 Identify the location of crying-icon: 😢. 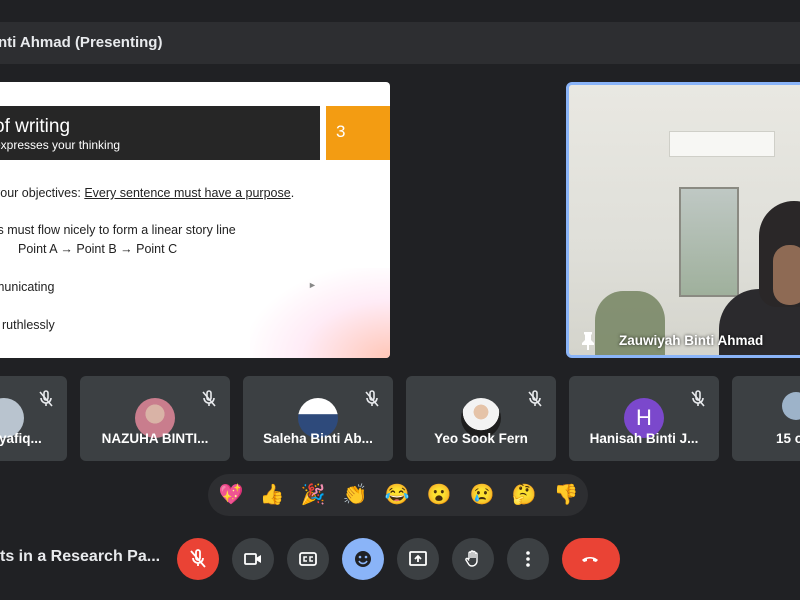
(482, 495).